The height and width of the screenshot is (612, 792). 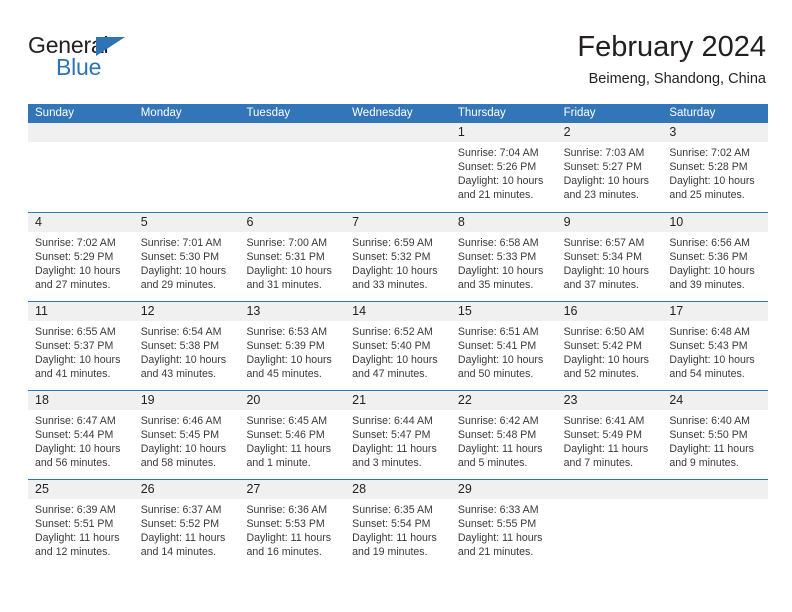 What do you see at coordinates (123, 62) in the screenshot?
I see `general-blue-logo: General Blue` at bounding box center [123, 62].